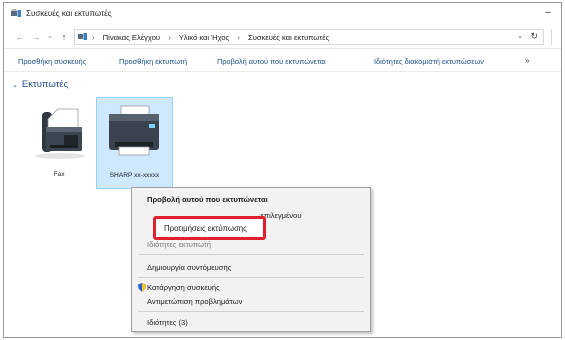 This screenshot has width=565, height=340. What do you see at coordinates (82, 36) in the screenshot?
I see `control-panel-icon` at bounding box center [82, 36].